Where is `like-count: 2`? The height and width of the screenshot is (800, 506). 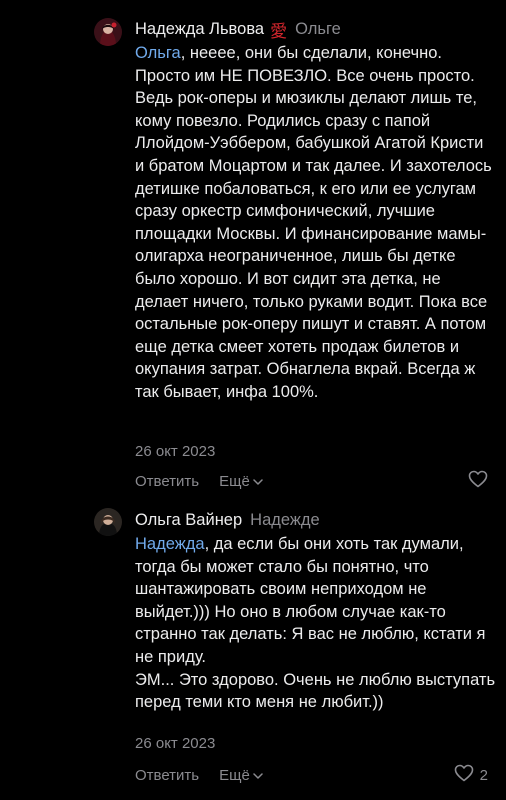
like-count: 2 is located at coordinates (483, 775).